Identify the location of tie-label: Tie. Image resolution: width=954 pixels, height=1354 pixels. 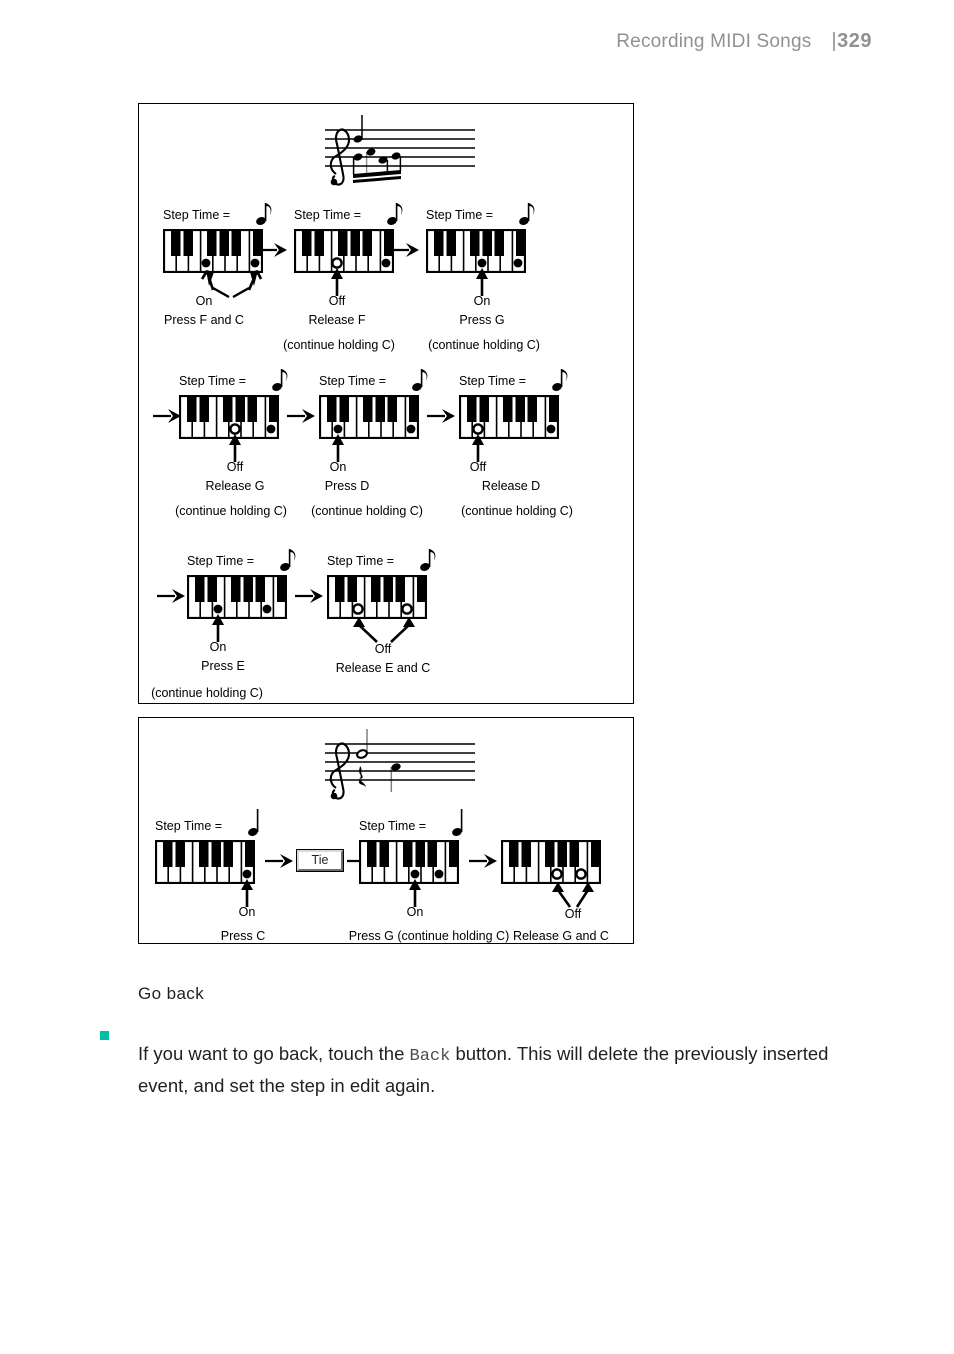
(320, 860).